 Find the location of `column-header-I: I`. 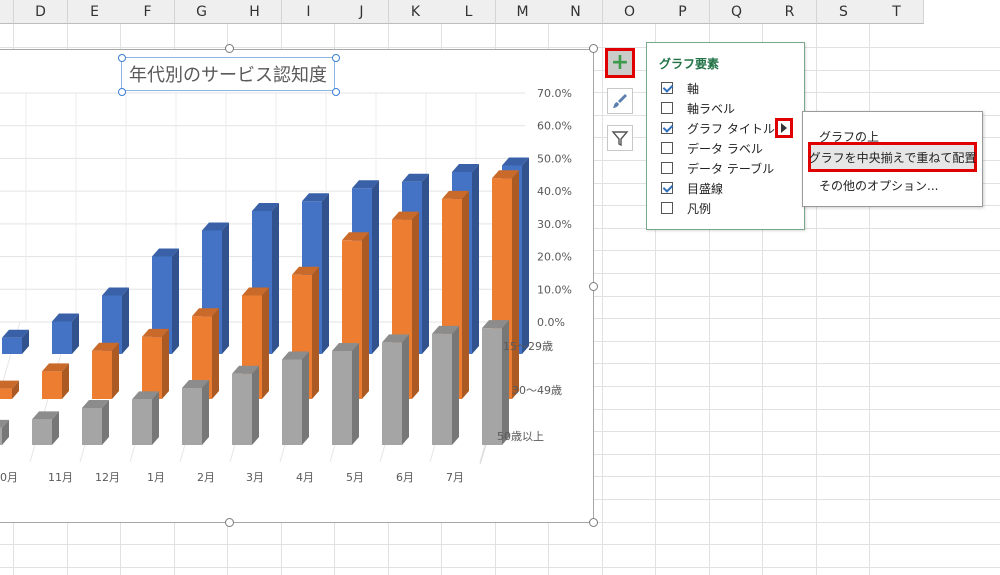

column-header-I: I is located at coordinates (309, 12).